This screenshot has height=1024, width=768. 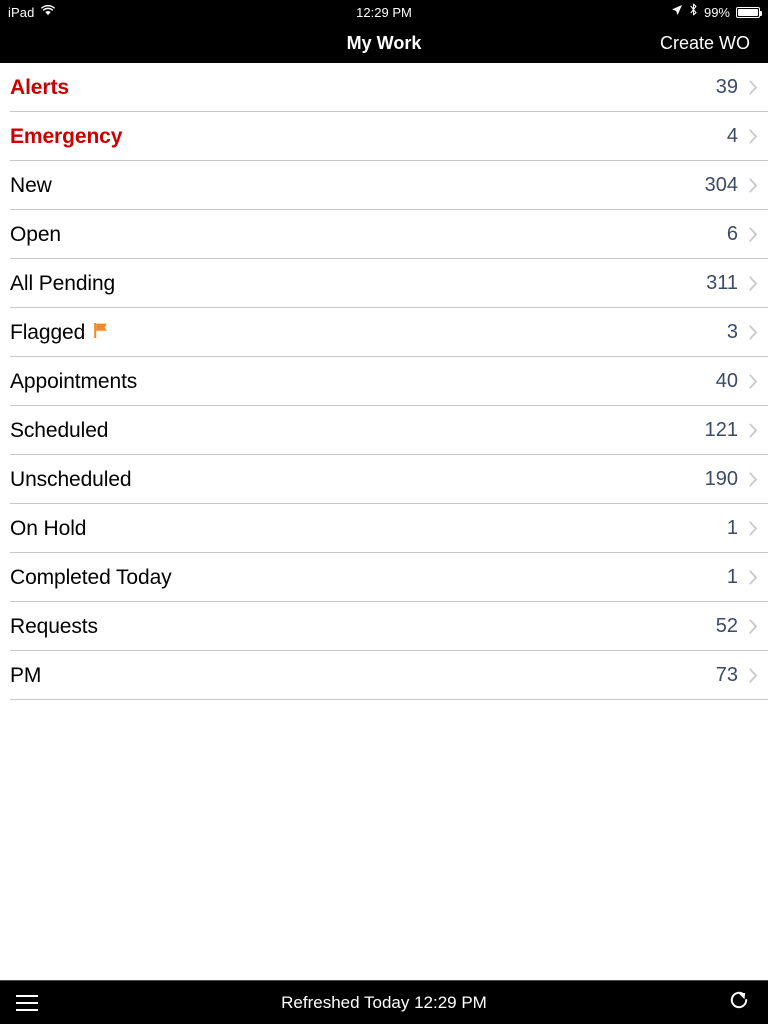 What do you see at coordinates (63, 283) in the screenshot?
I see `list-item-label: All Pending` at bounding box center [63, 283].